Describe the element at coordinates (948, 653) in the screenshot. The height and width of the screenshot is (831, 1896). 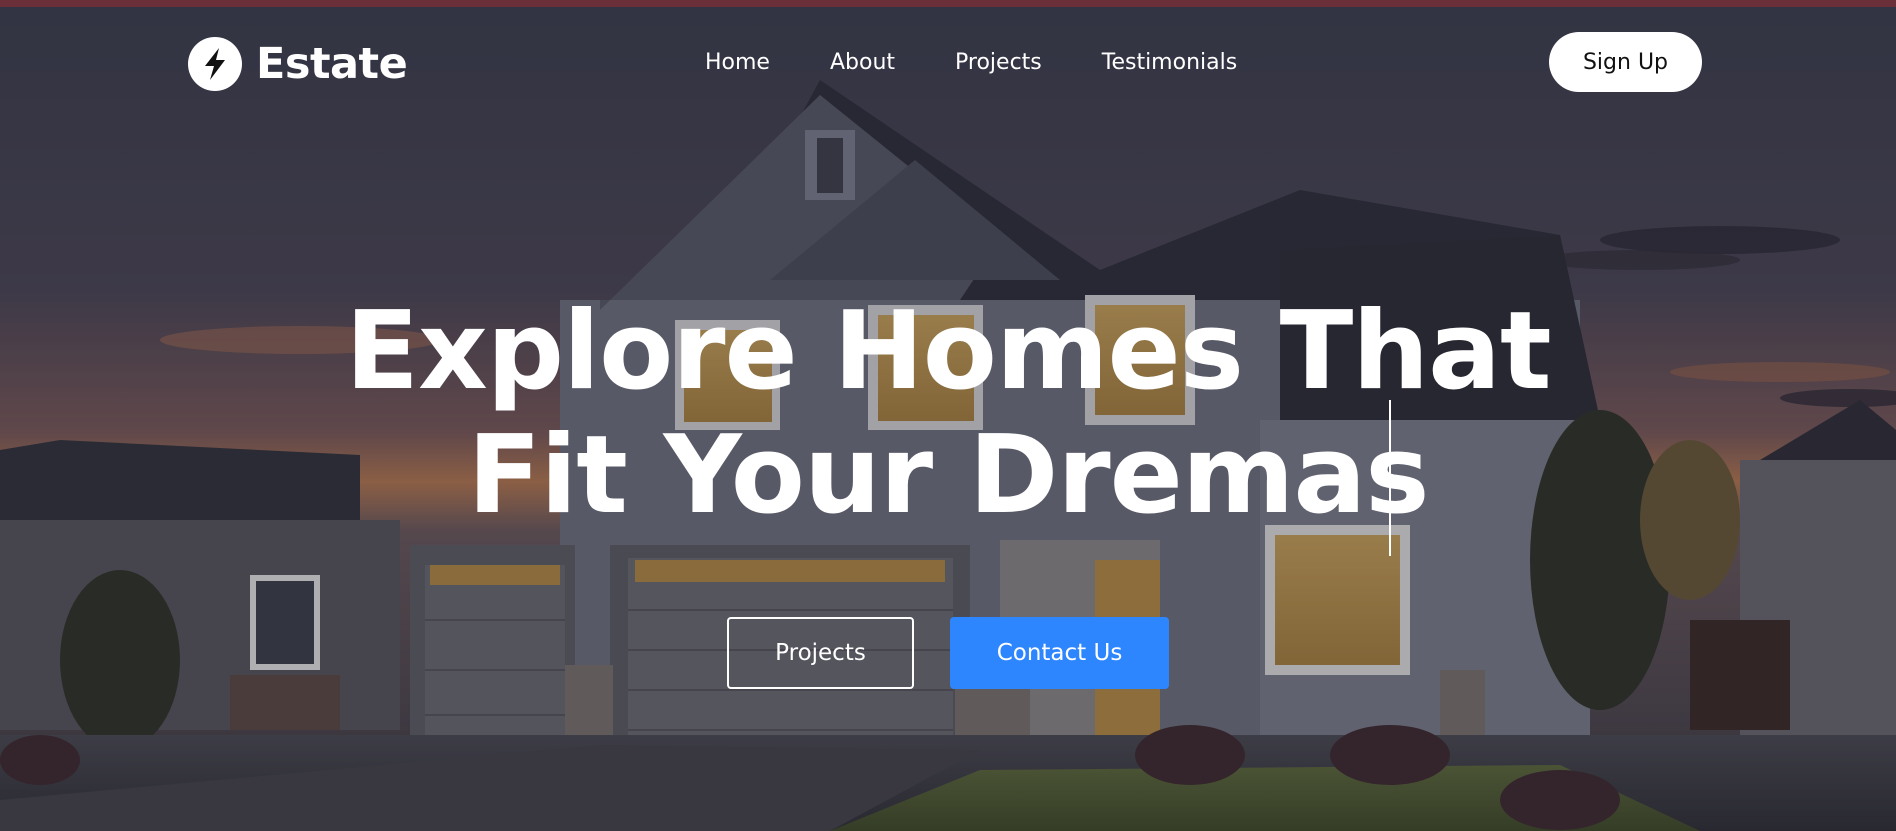
I see `hero-actions: Projects Contact Us` at that location.